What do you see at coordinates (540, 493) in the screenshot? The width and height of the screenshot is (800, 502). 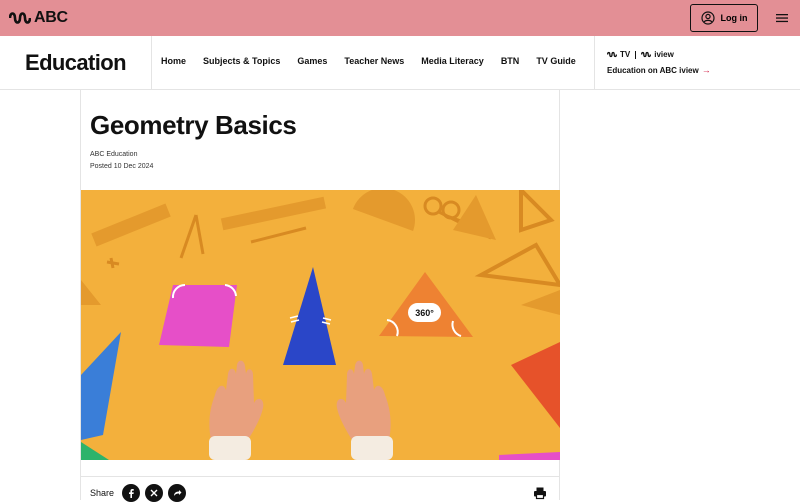 I see `print-icon` at bounding box center [540, 493].